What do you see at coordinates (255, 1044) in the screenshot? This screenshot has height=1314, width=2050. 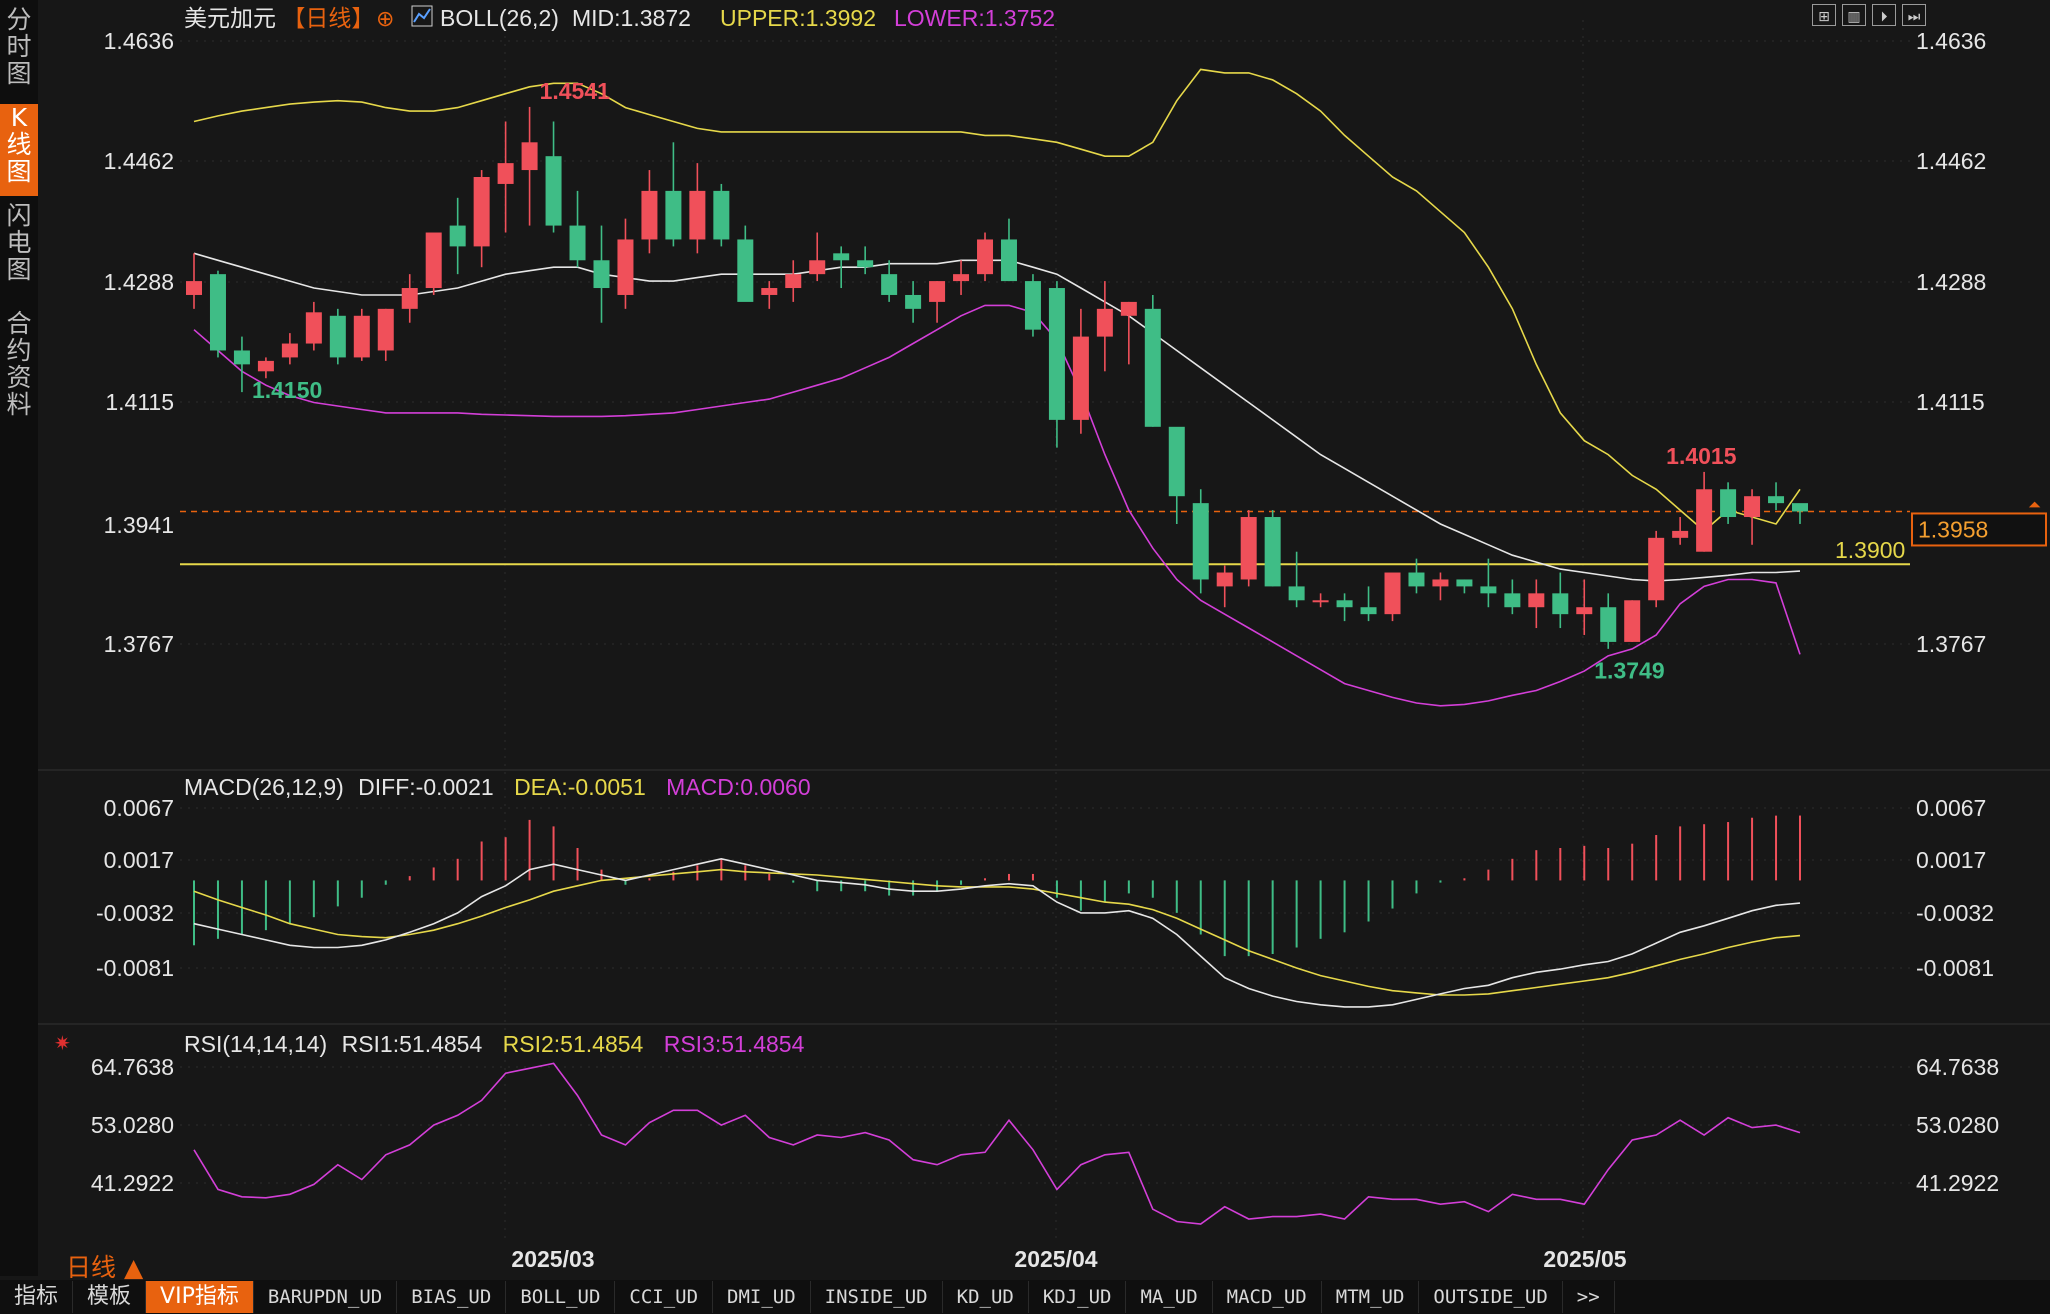 I see `rsi-label: RSI(14,14,14)` at bounding box center [255, 1044].